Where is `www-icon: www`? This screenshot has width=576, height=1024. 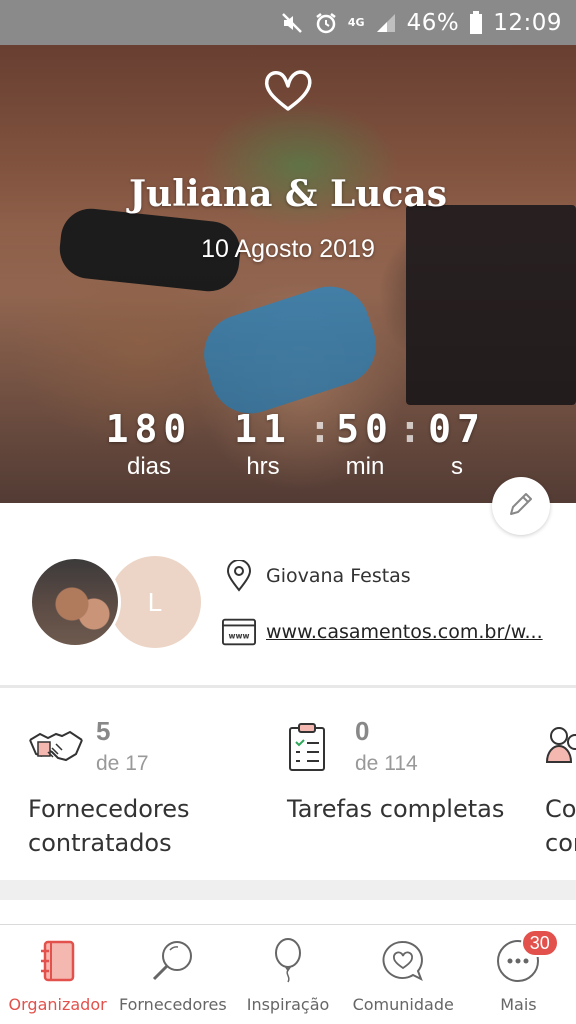
www-icon: www is located at coordinates (239, 632).